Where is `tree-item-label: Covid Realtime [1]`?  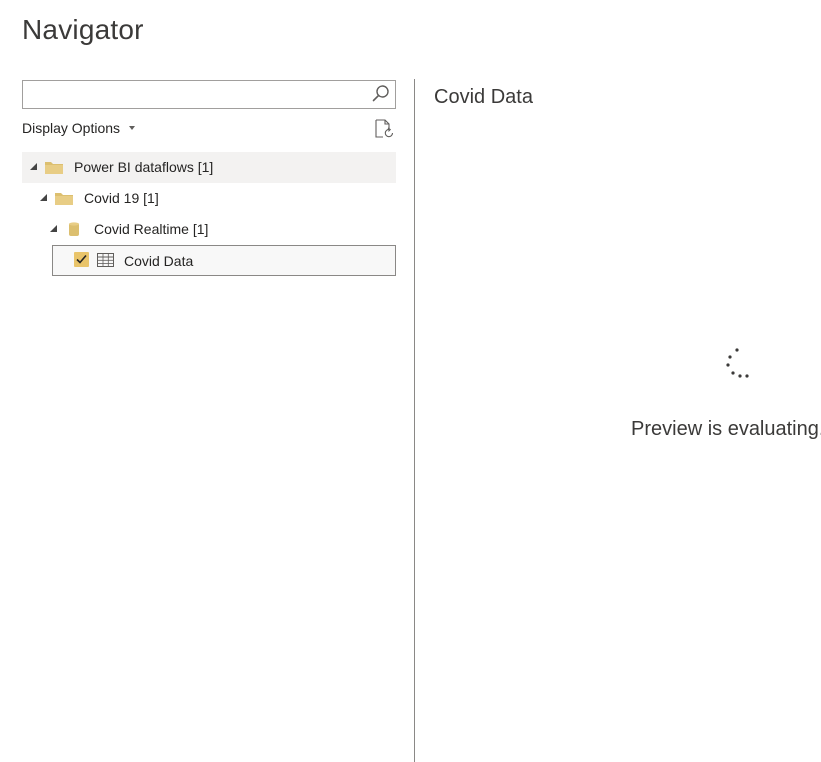 tree-item-label: Covid Realtime [1] is located at coordinates (151, 229).